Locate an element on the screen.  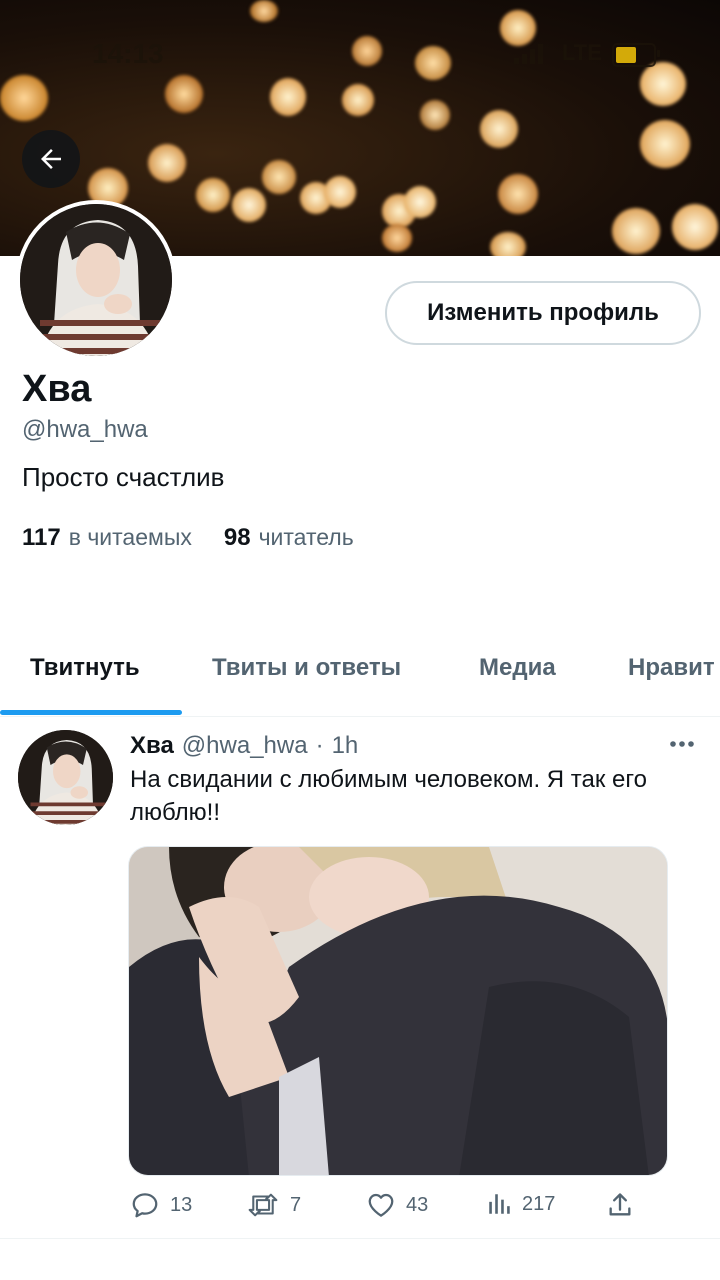
share-button is located at coordinates (620, 1205).